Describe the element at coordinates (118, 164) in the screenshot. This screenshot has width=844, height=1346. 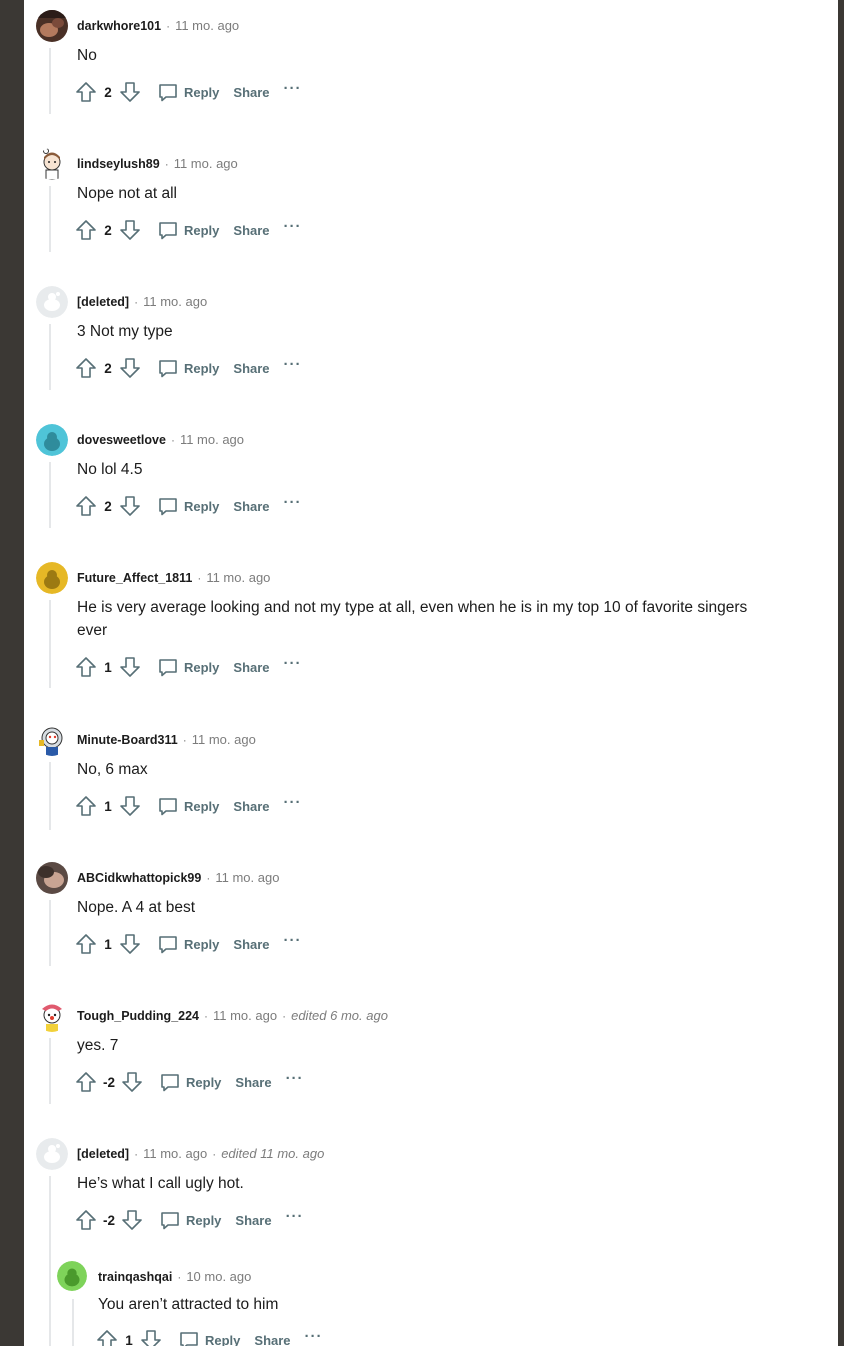
I see `author-name: lindseylush89` at that location.